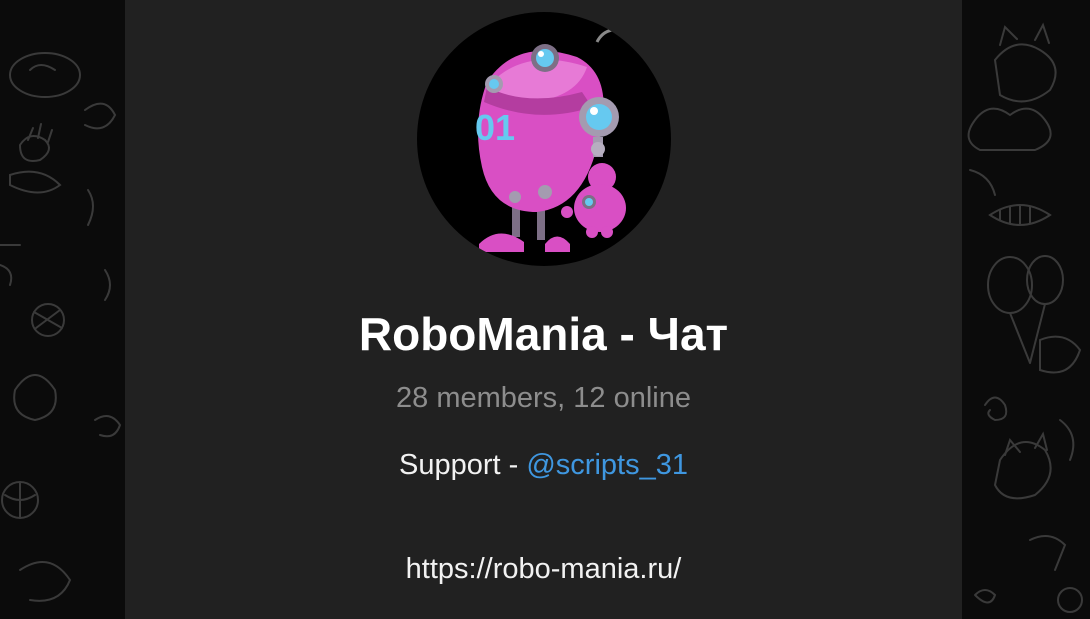  I want to click on website-link: https://robo-mania.ru/, so click(544, 569).